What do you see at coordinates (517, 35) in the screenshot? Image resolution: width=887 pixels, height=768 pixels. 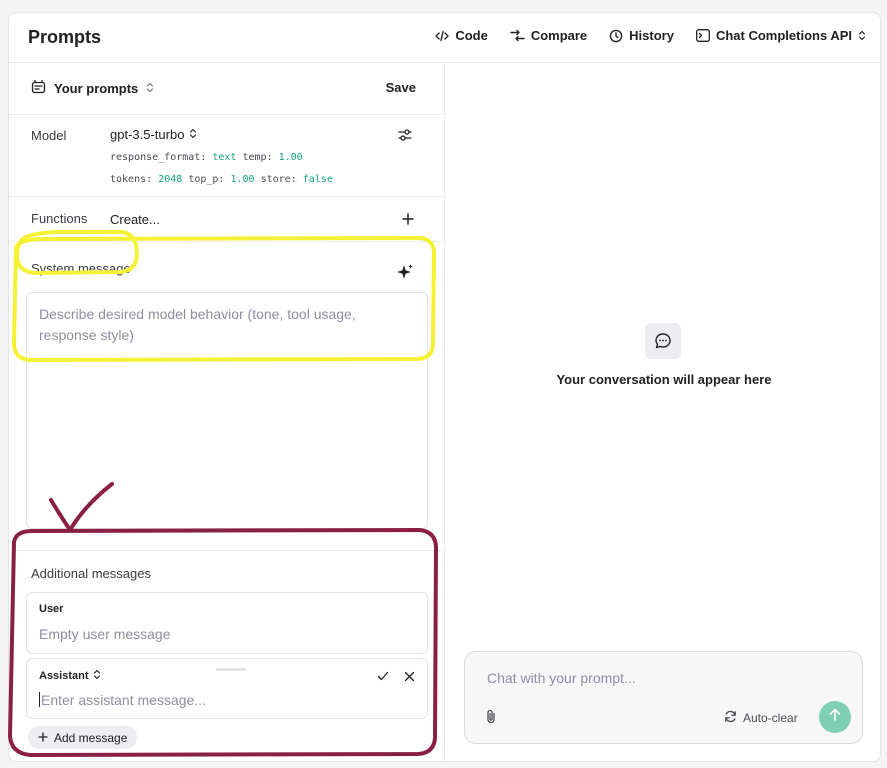 I see `compare-icon` at bounding box center [517, 35].